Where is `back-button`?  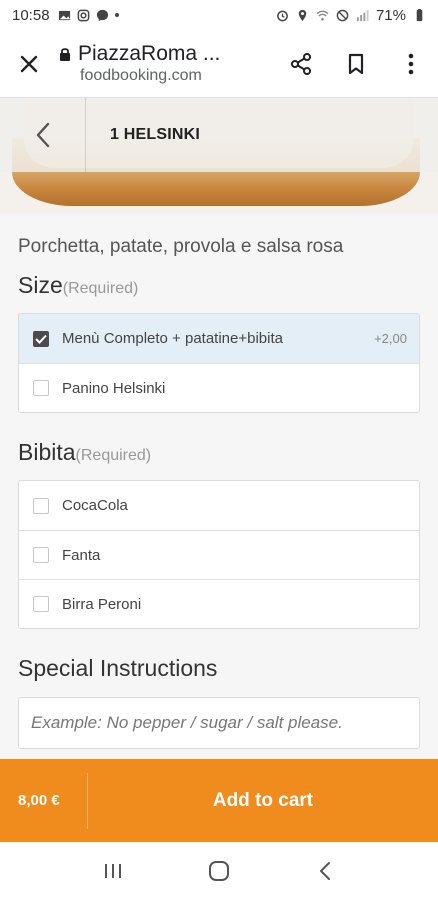
back-button is located at coordinates (43, 135).